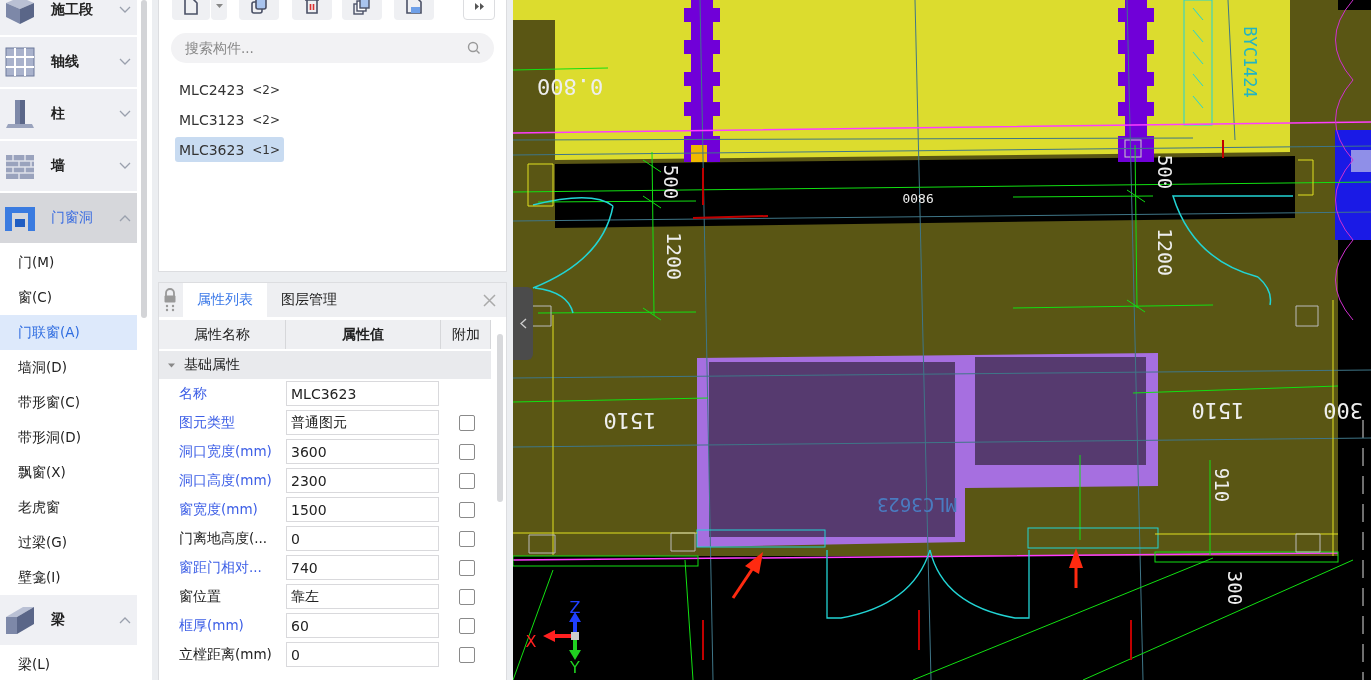 This screenshot has height=680, width=1371. Describe the element at coordinates (211, 625) in the screenshot. I see `property-name: 框厚(mm)` at that location.